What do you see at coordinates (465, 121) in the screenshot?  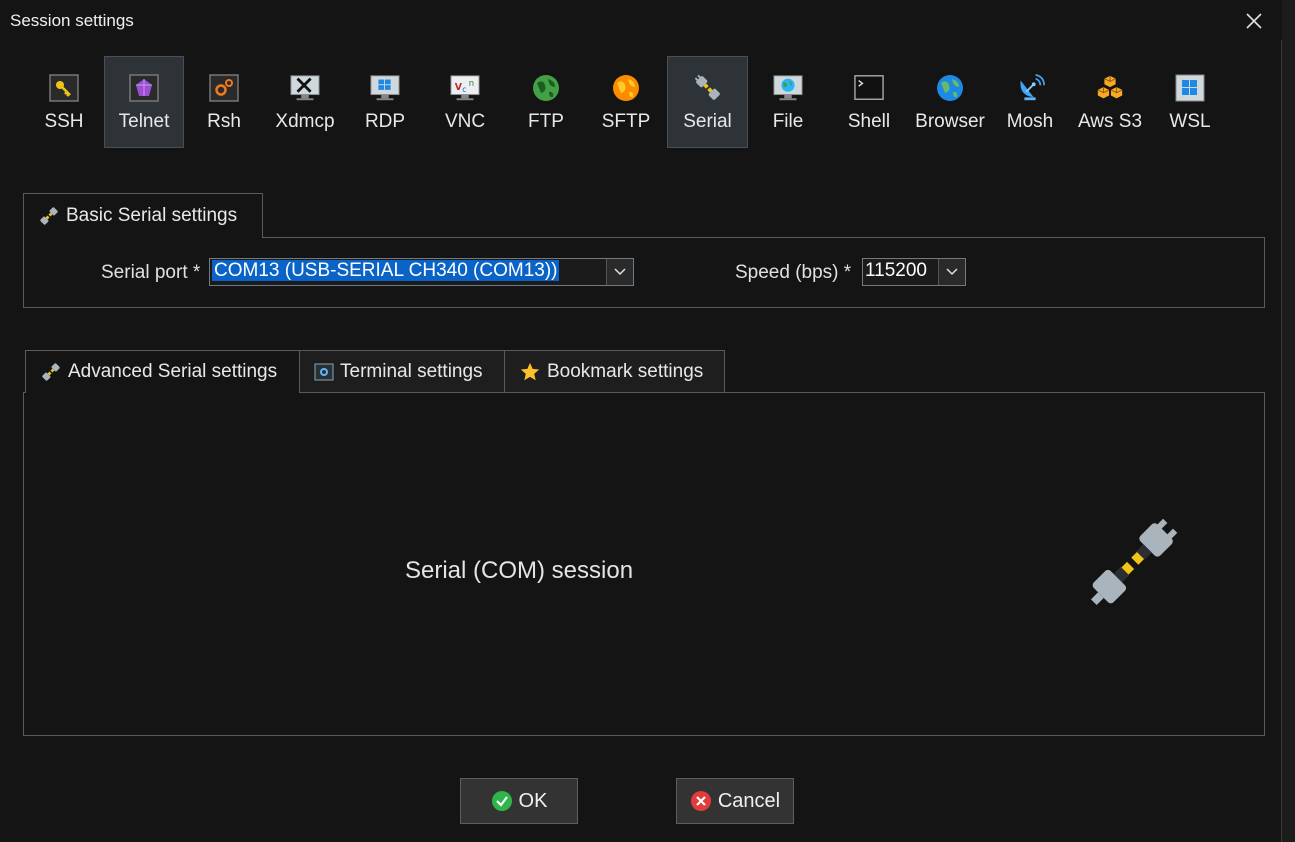 I see `protocol-label: VNC` at bounding box center [465, 121].